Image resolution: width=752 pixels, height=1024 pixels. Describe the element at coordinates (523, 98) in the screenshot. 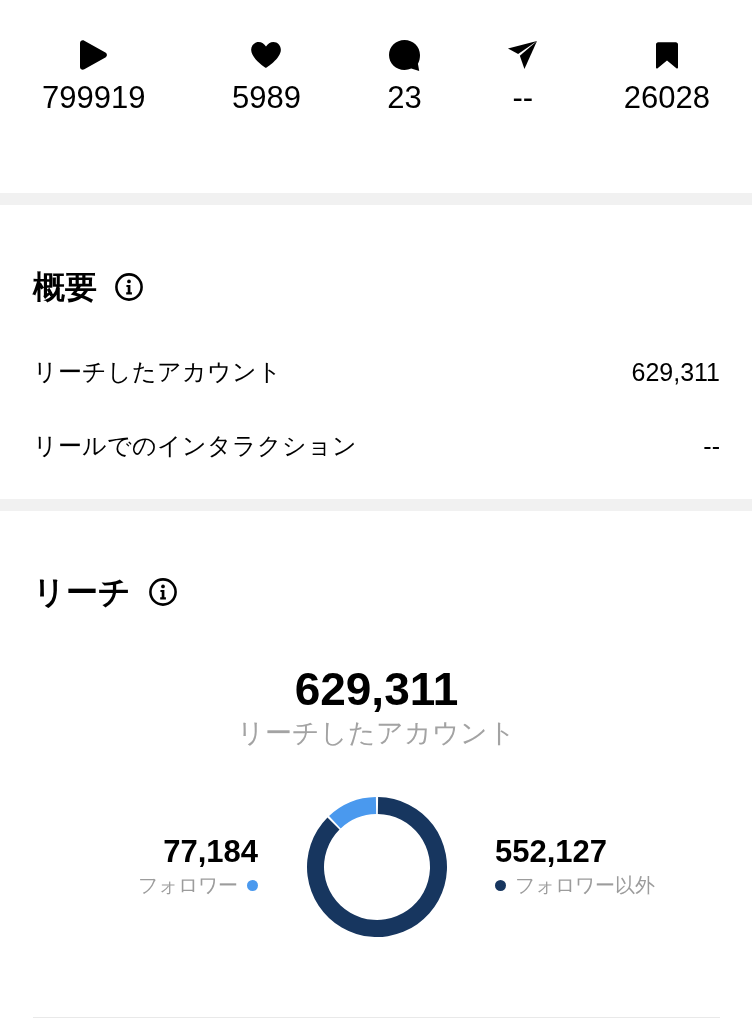

I see `stat-value: --` at that location.